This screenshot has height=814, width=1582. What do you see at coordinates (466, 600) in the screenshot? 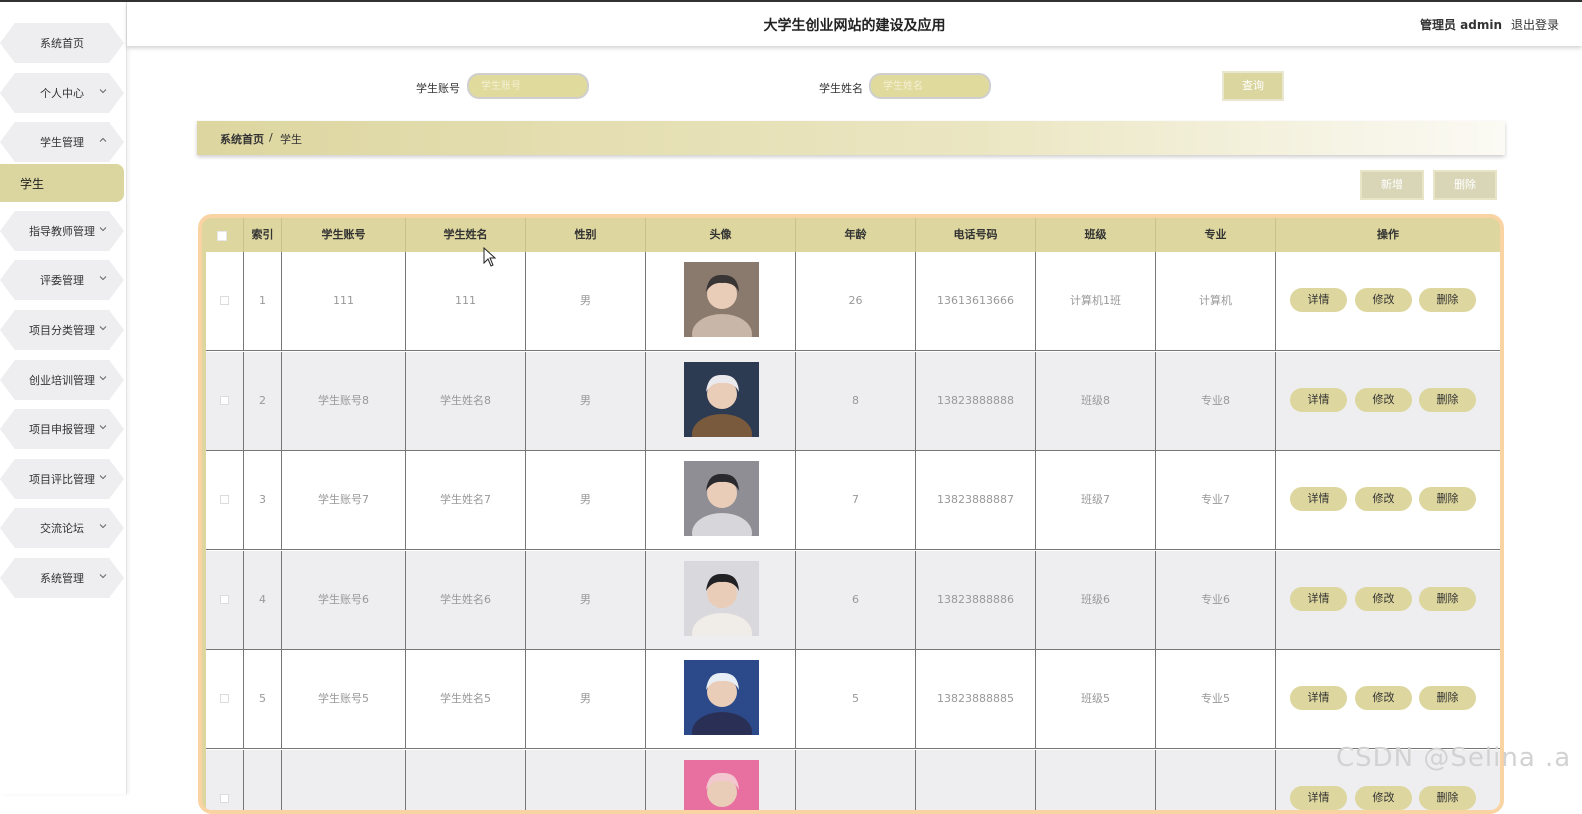
I see `cell-name: 学生姓名6` at bounding box center [466, 600].